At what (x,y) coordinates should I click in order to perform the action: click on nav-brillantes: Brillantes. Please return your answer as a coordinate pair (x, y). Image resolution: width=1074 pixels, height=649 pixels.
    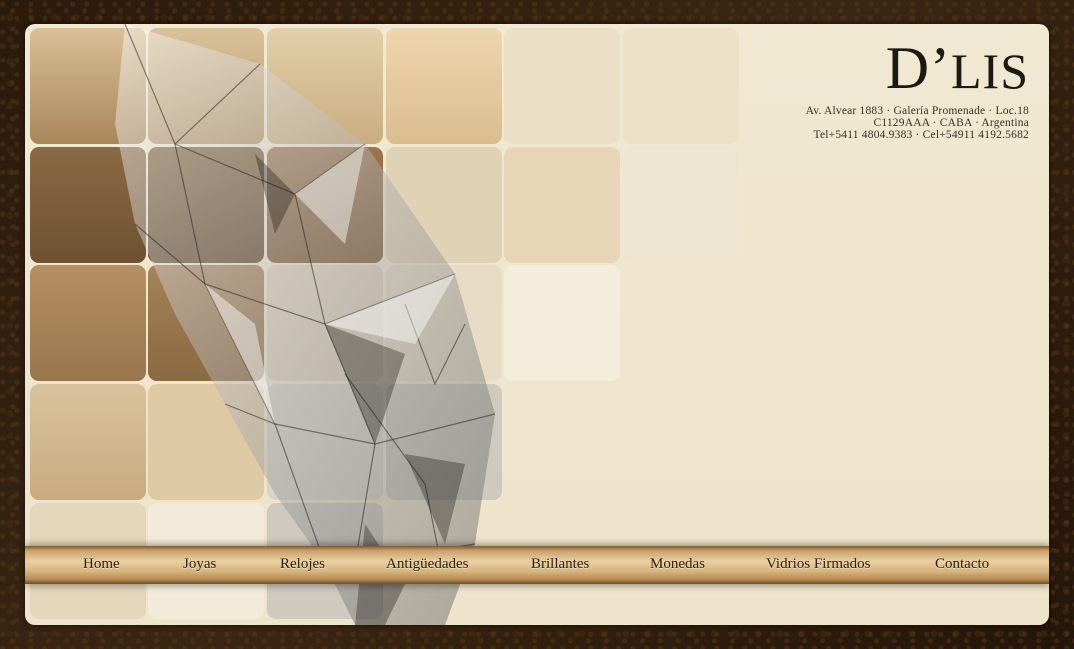
    Looking at the image, I should click on (560, 564).